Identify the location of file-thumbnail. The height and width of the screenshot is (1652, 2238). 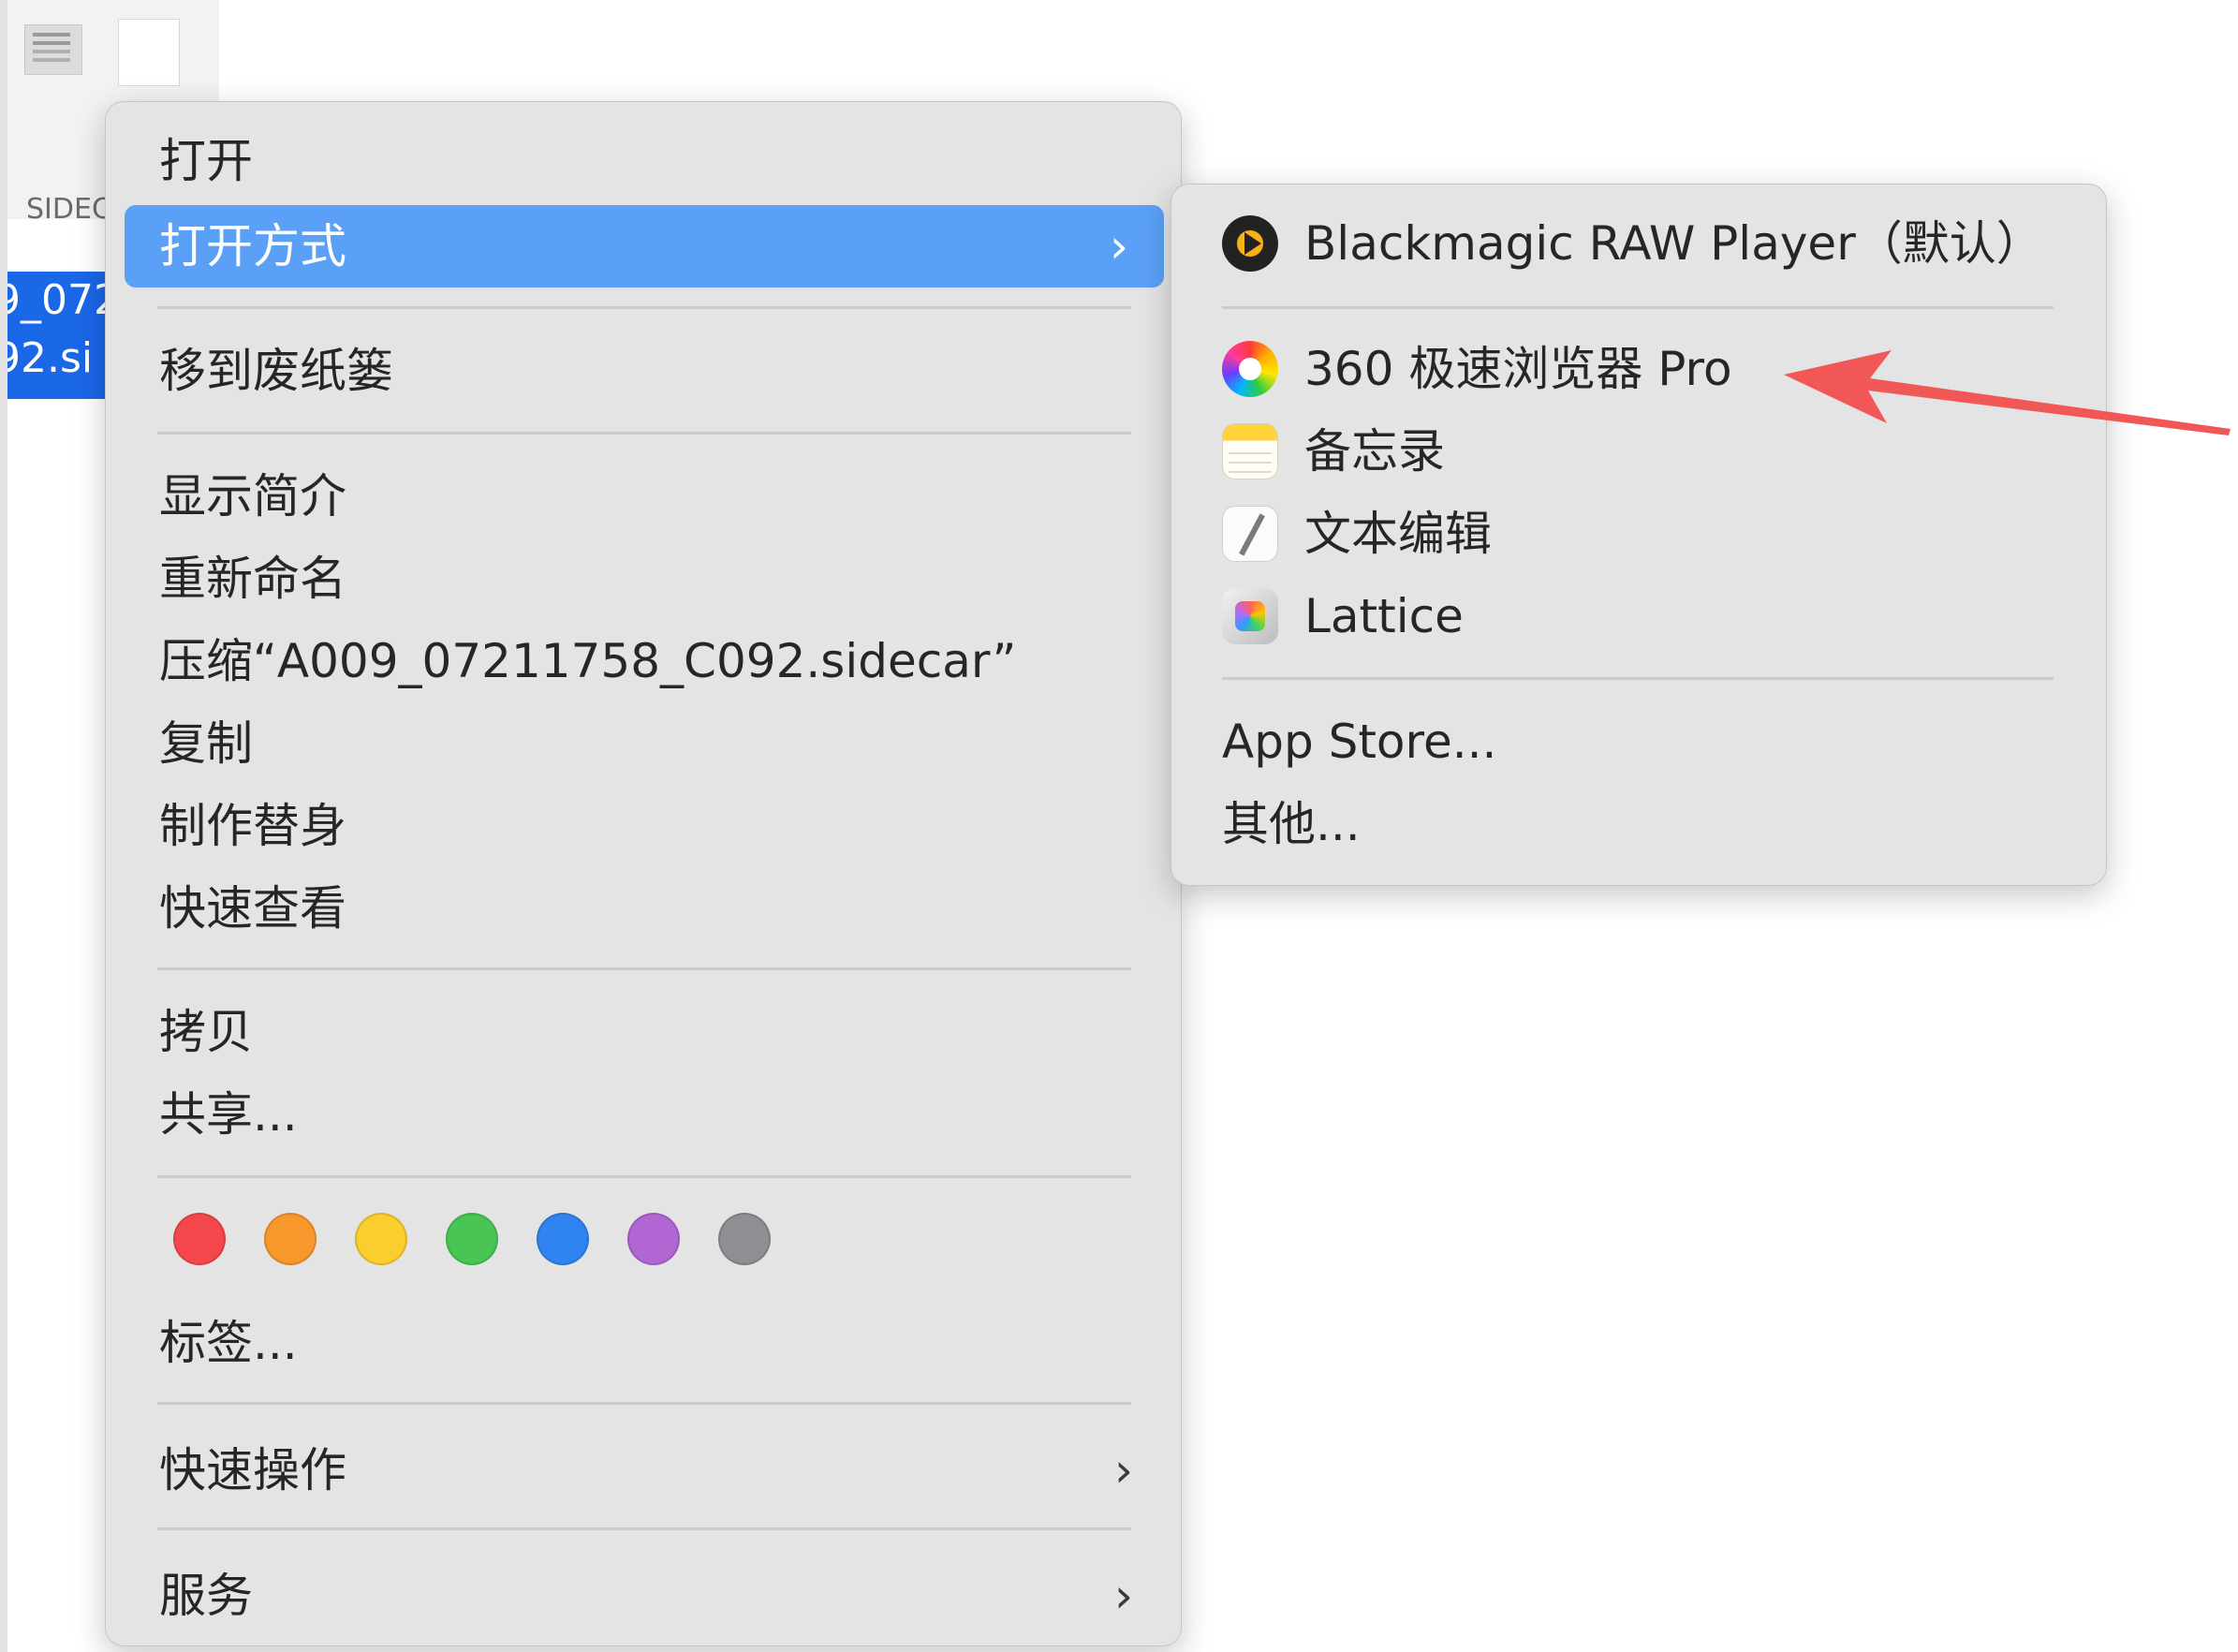
(53, 49).